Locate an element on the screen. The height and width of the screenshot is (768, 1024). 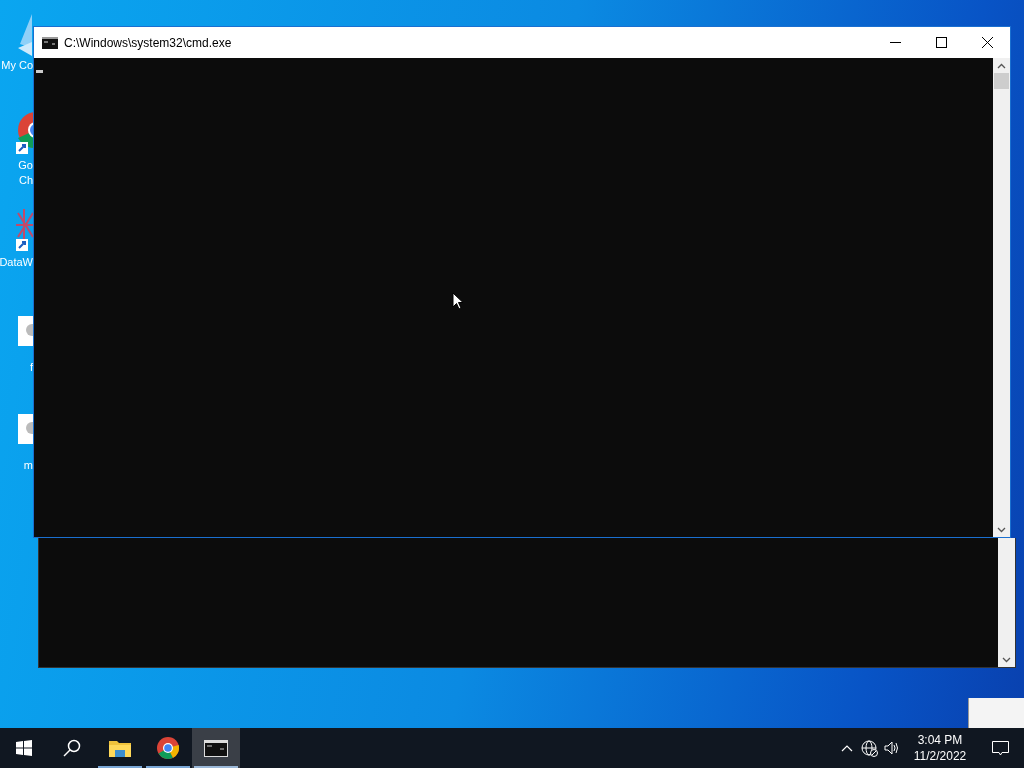
browser-icon is located at coordinates (168, 748).